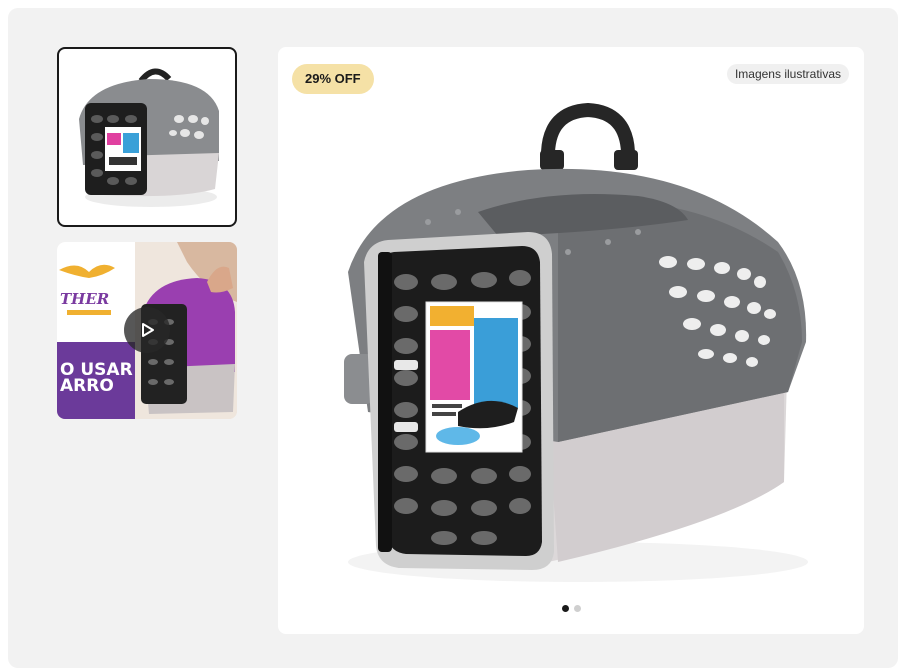 The width and height of the screenshot is (899, 670). Describe the element at coordinates (571, 608) in the screenshot. I see `carousel-dots` at that location.